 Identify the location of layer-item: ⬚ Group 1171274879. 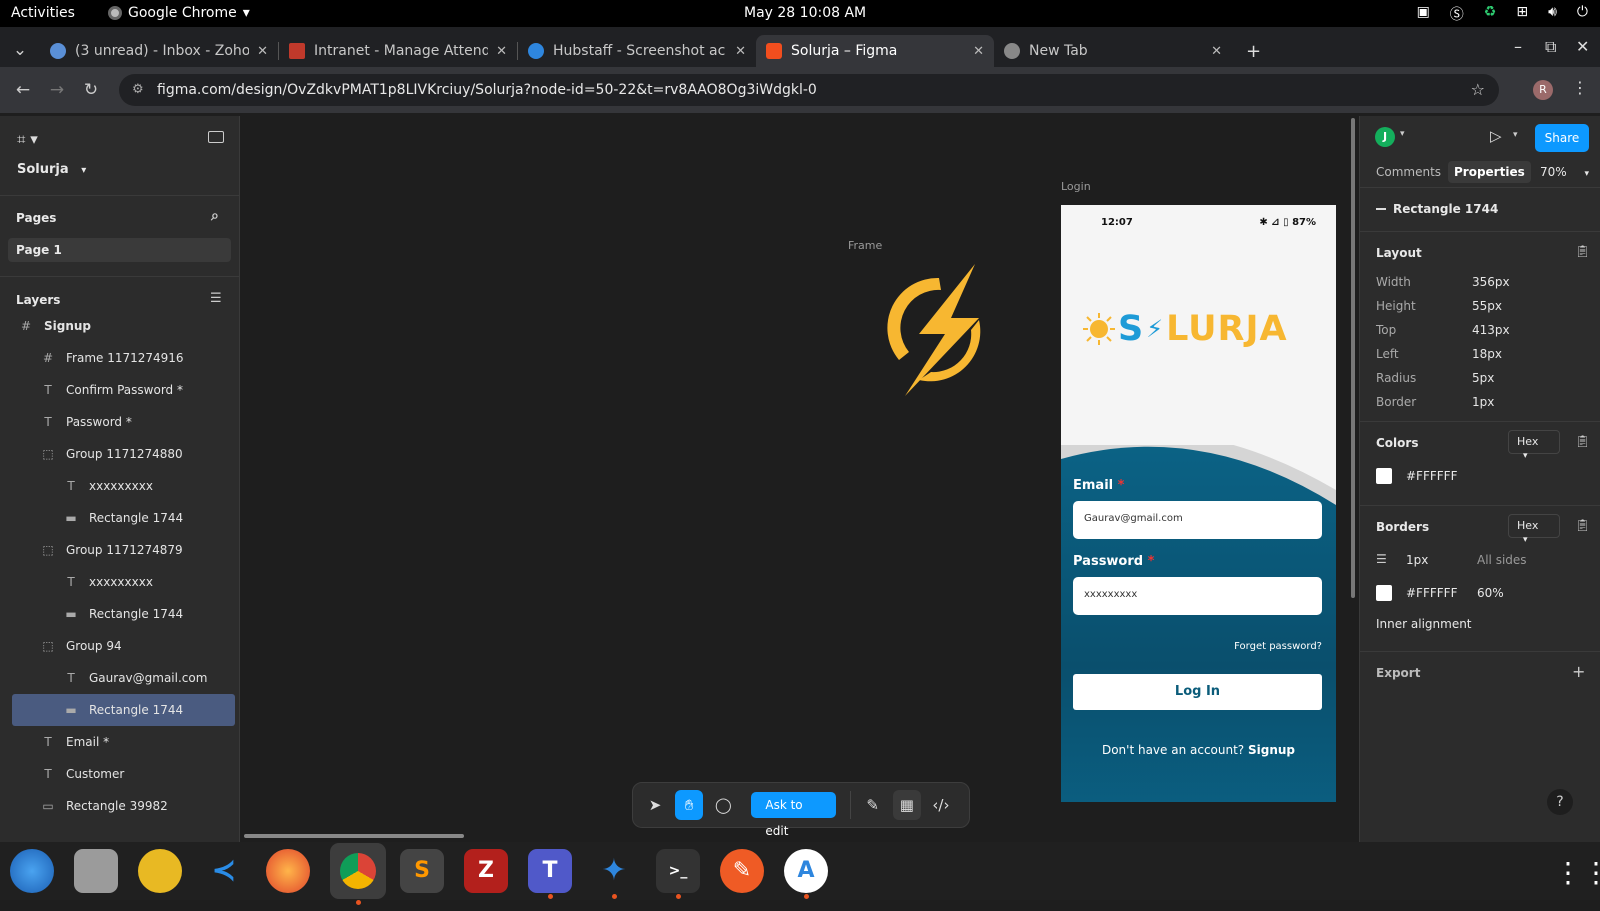
(119, 550).